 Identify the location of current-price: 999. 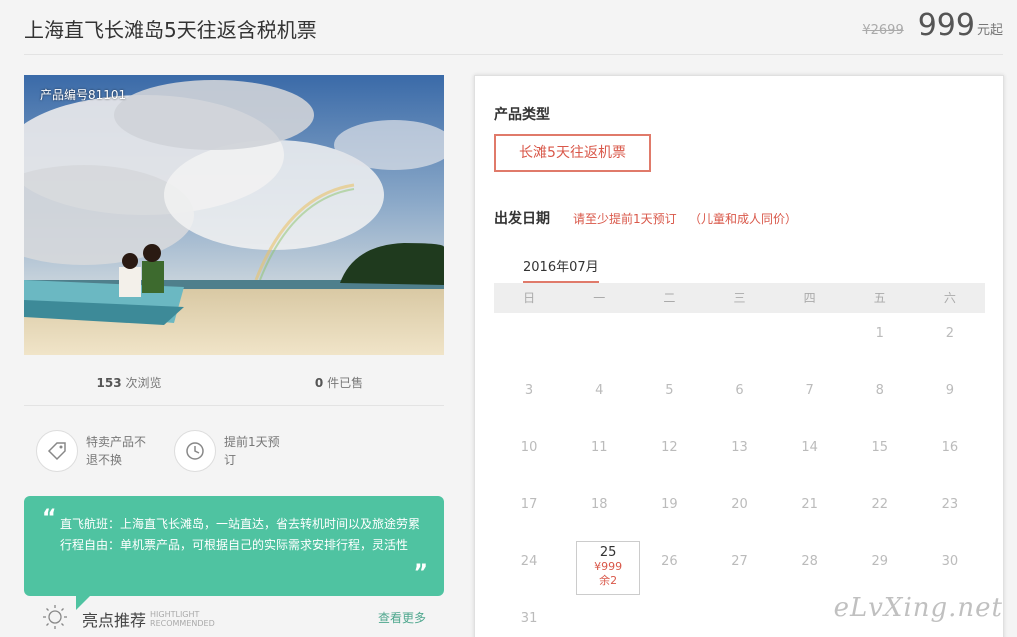
(946, 25).